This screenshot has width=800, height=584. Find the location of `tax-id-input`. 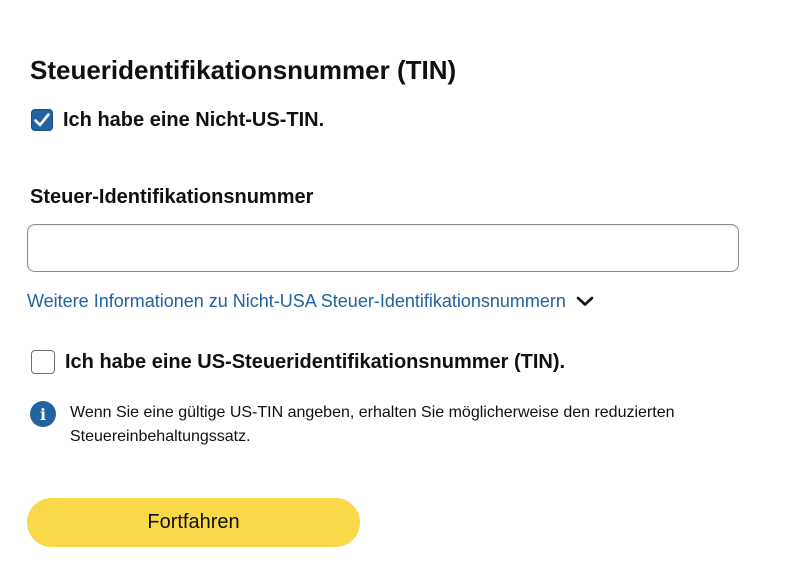

tax-id-input is located at coordinates (383, 248).